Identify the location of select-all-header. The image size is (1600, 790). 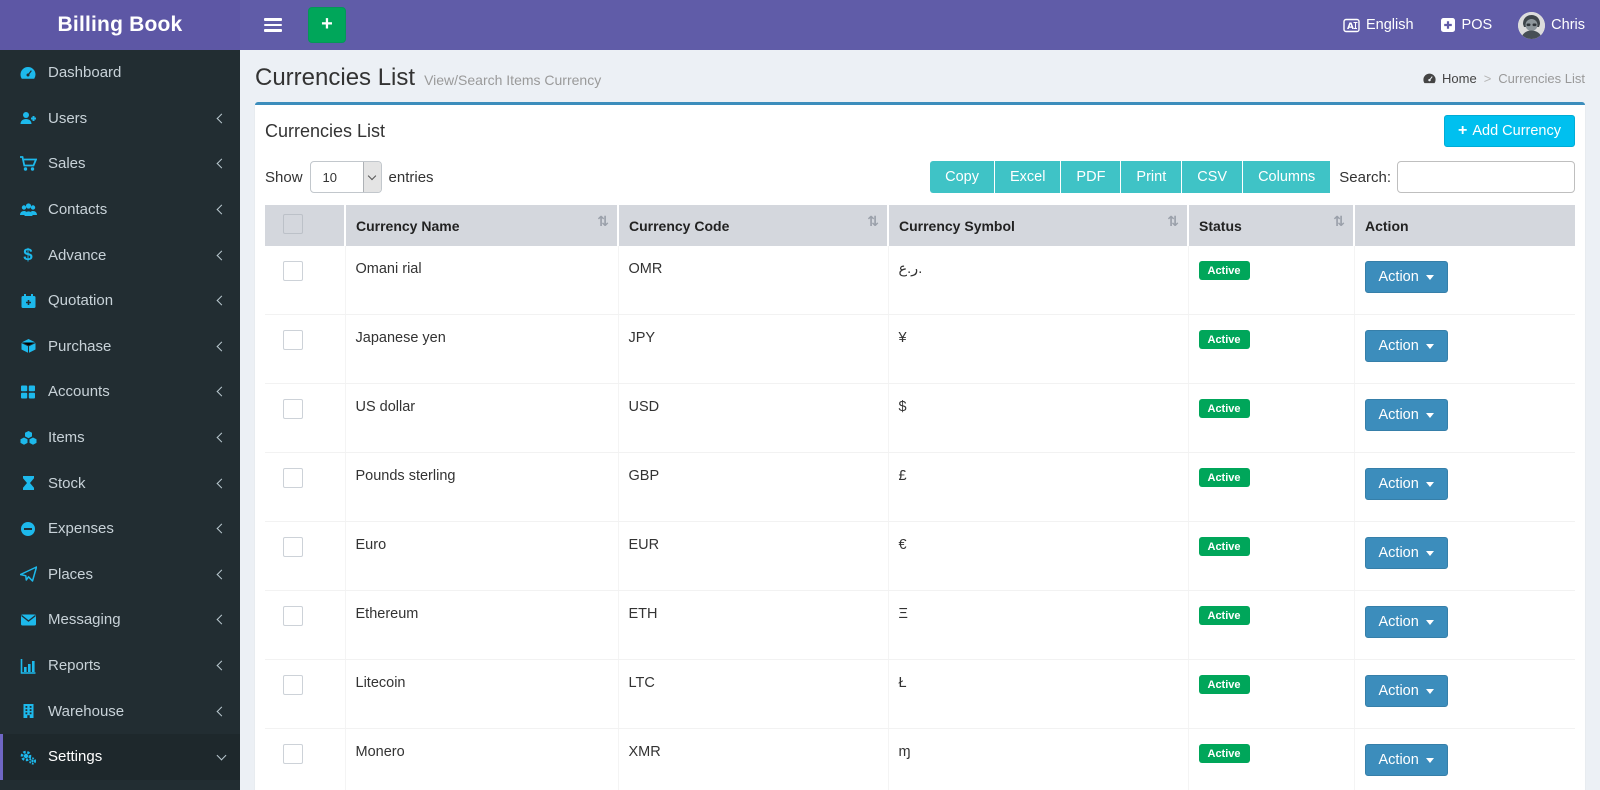
(305, 225).